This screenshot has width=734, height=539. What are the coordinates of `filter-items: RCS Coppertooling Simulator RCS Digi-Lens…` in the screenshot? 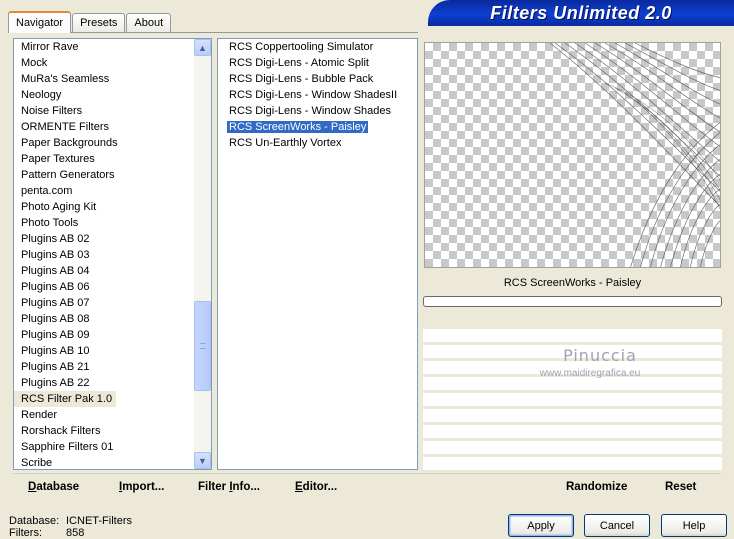 It's located at (317, 95).